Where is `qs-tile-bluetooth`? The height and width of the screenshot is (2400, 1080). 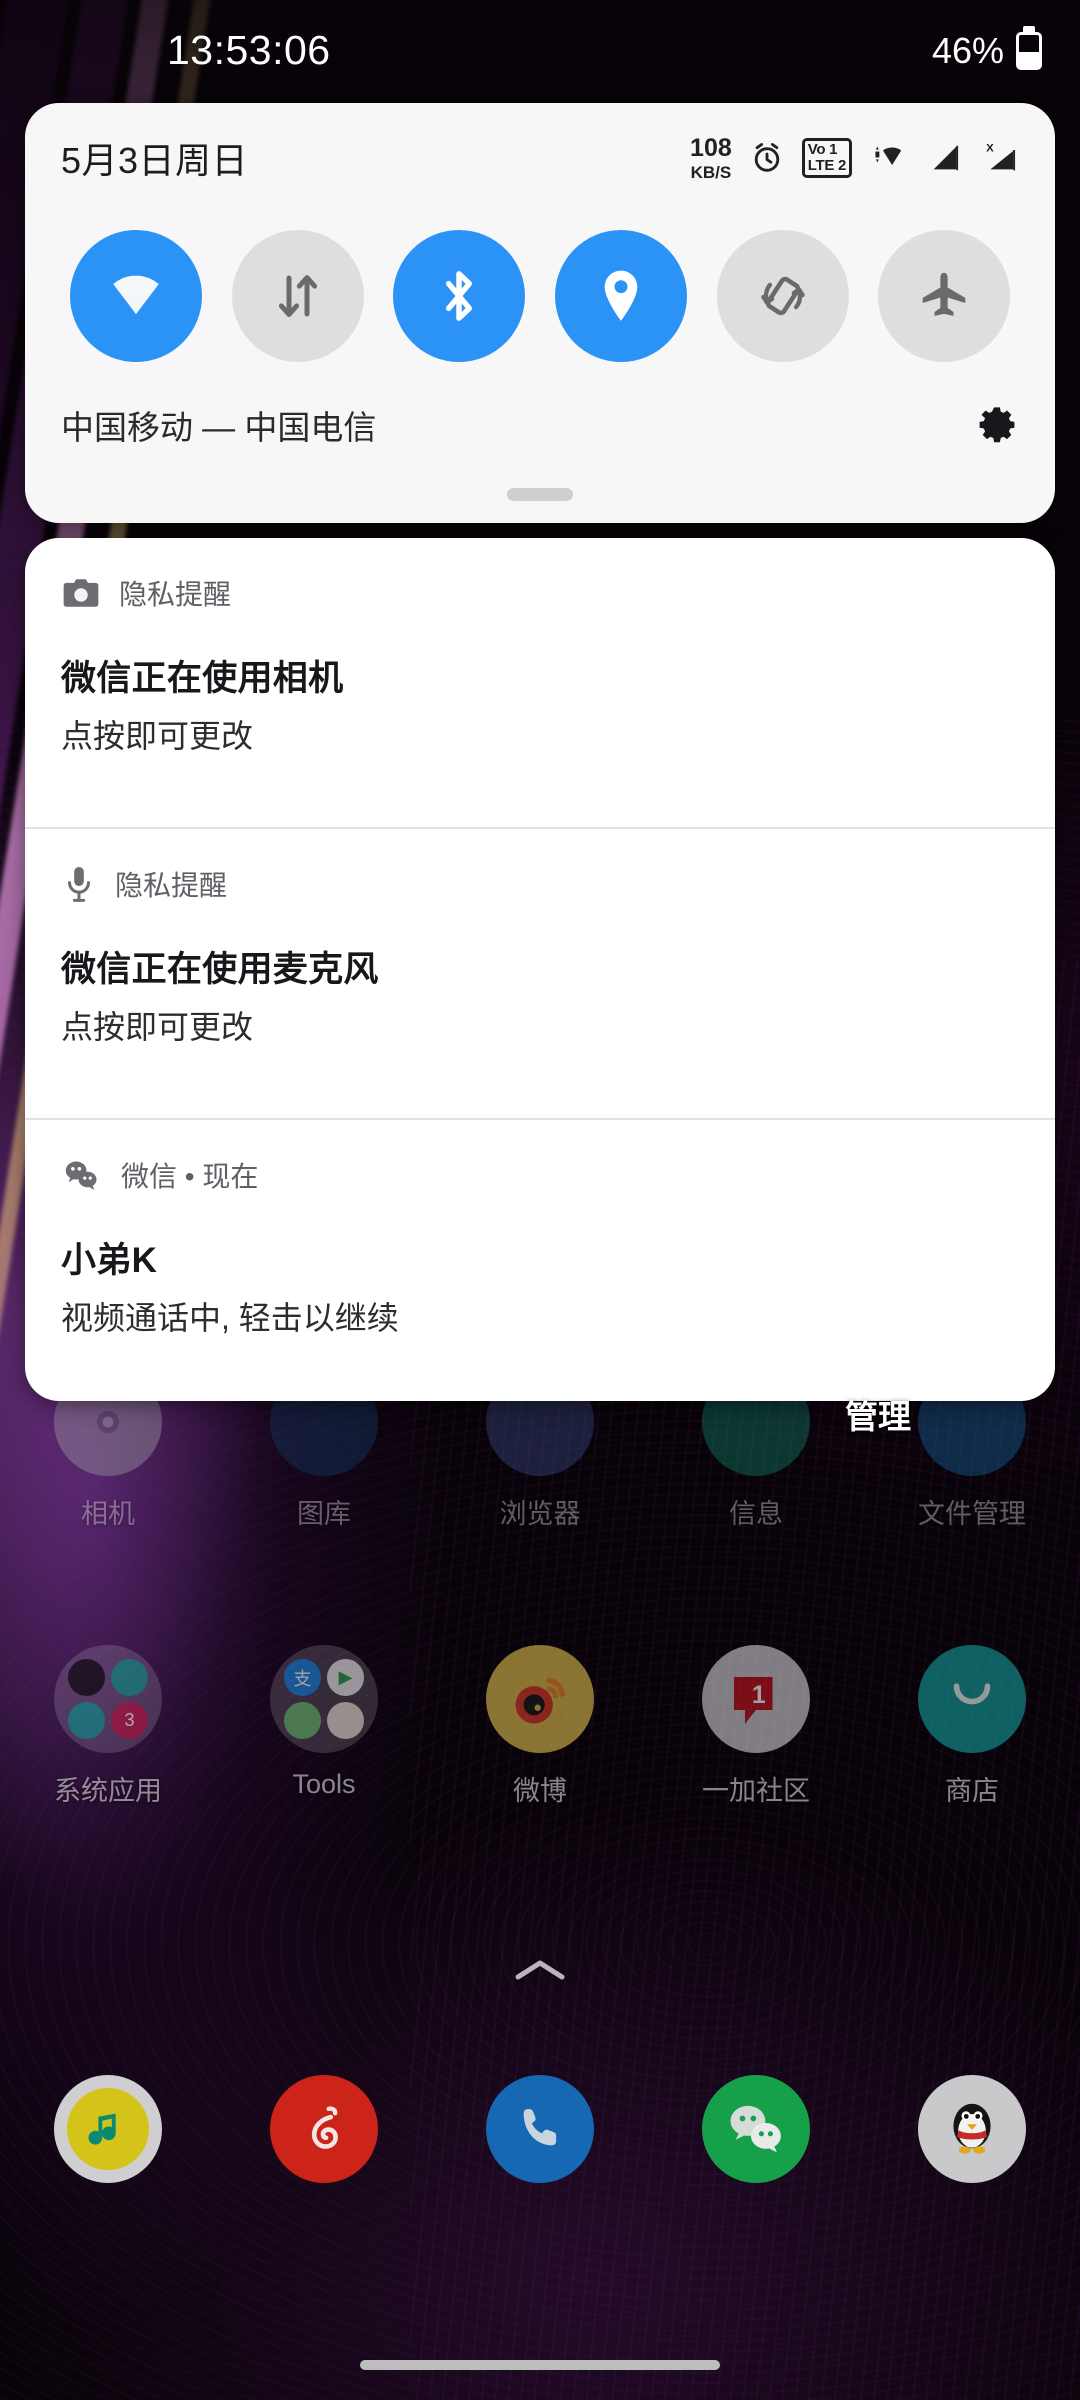 qs-tile-bluetooth is located at coordinates (459, 296).